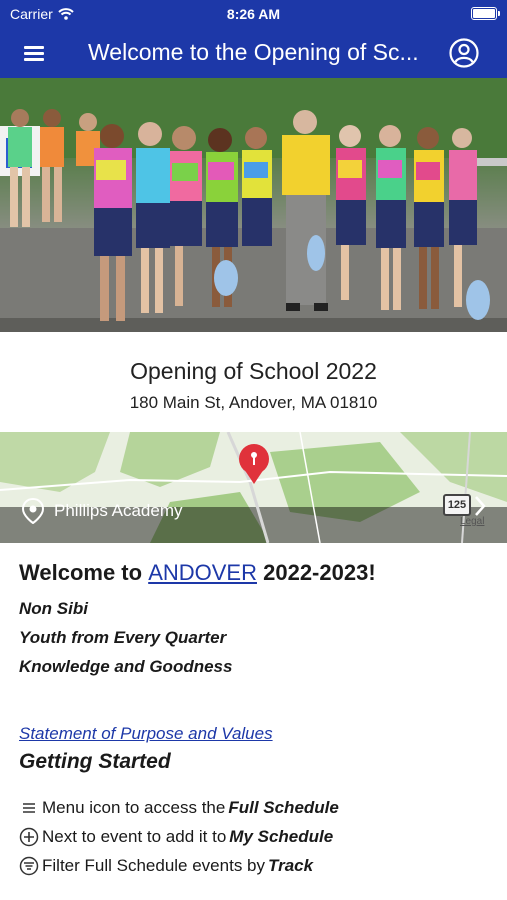 The height and width of the screenshot is (900, 507). Describe the element at coordinates (123, 637) in the screenshot. I see `motto-line: Youth from Every Quarter` at that location.